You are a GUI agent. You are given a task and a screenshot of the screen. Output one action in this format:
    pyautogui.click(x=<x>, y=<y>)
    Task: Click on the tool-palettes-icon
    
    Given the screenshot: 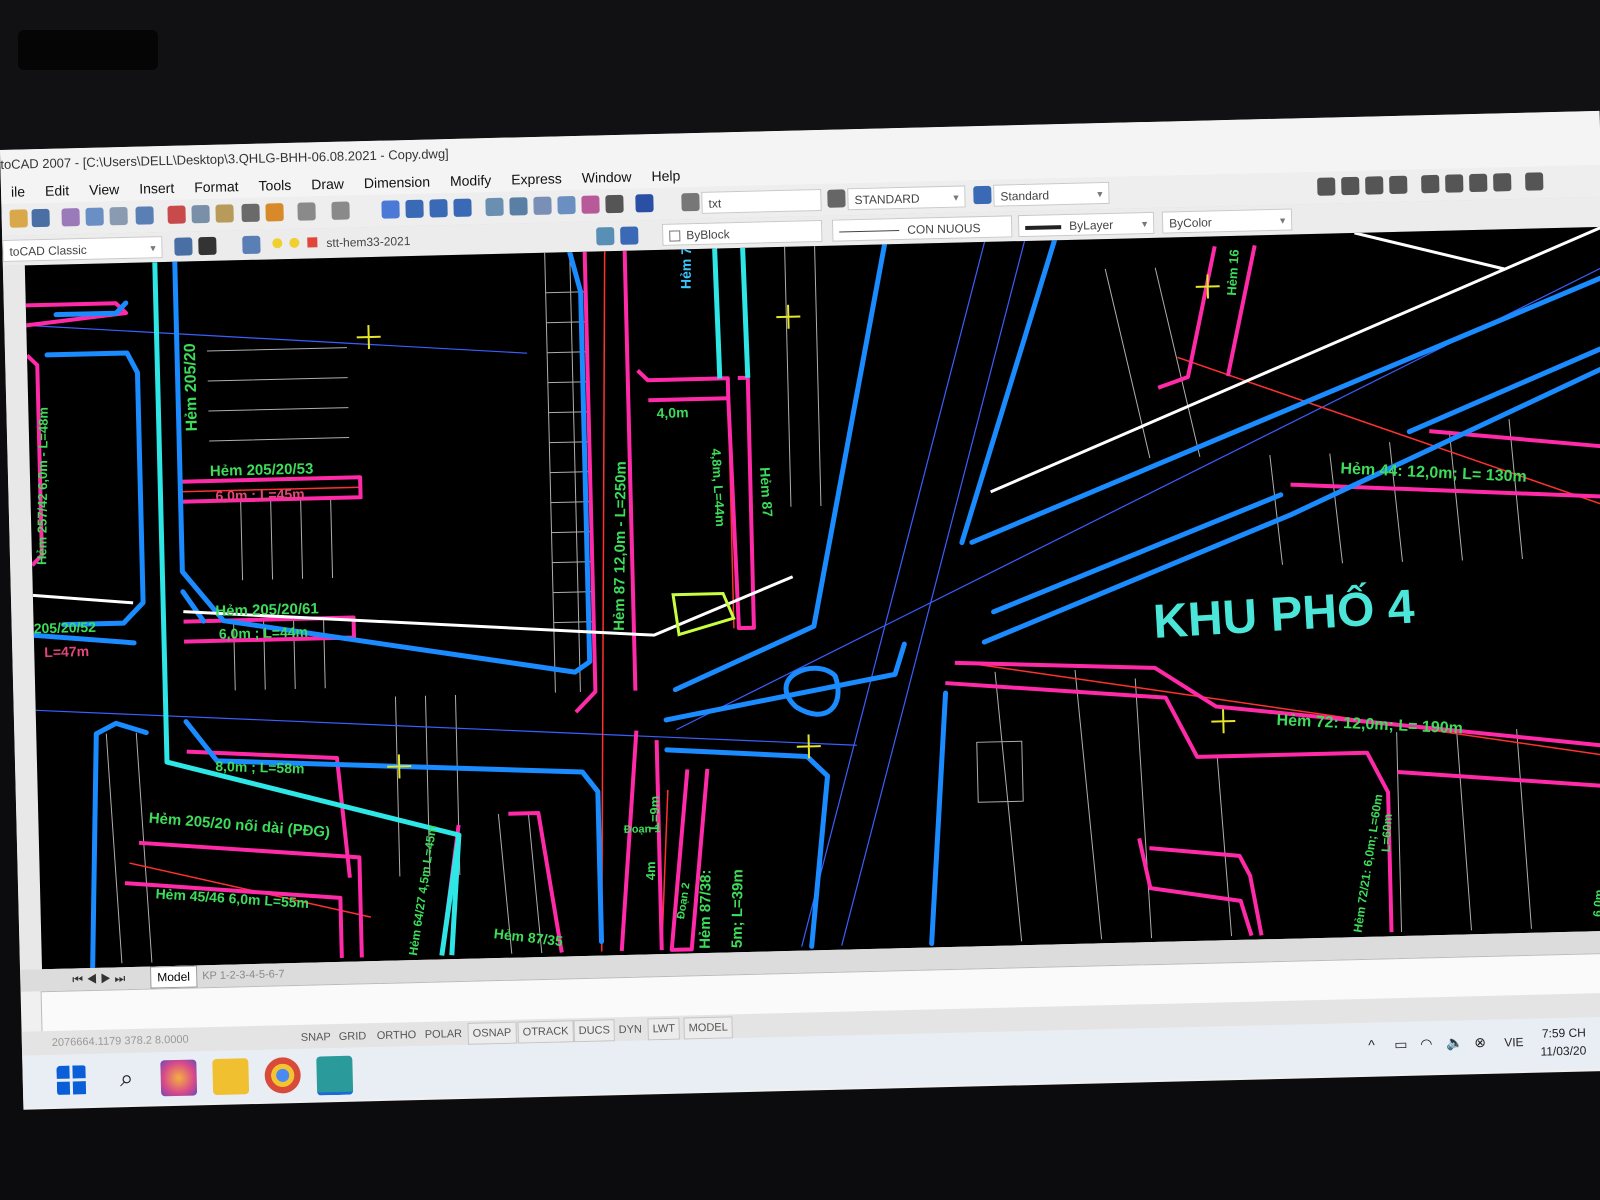 What is the action you would take?
    pyautogui.click(x=542, y=205)
    